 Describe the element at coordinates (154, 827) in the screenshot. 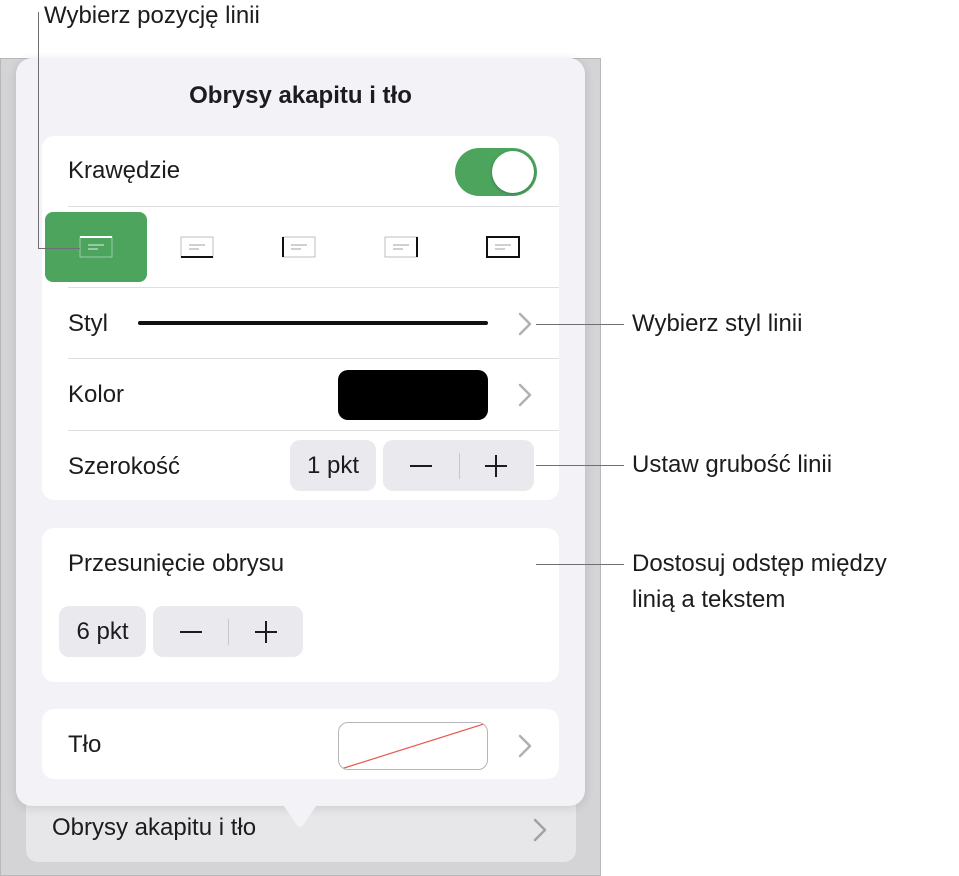

I see `underlying-row-label: Obrysy akapitu i tło` at that location.